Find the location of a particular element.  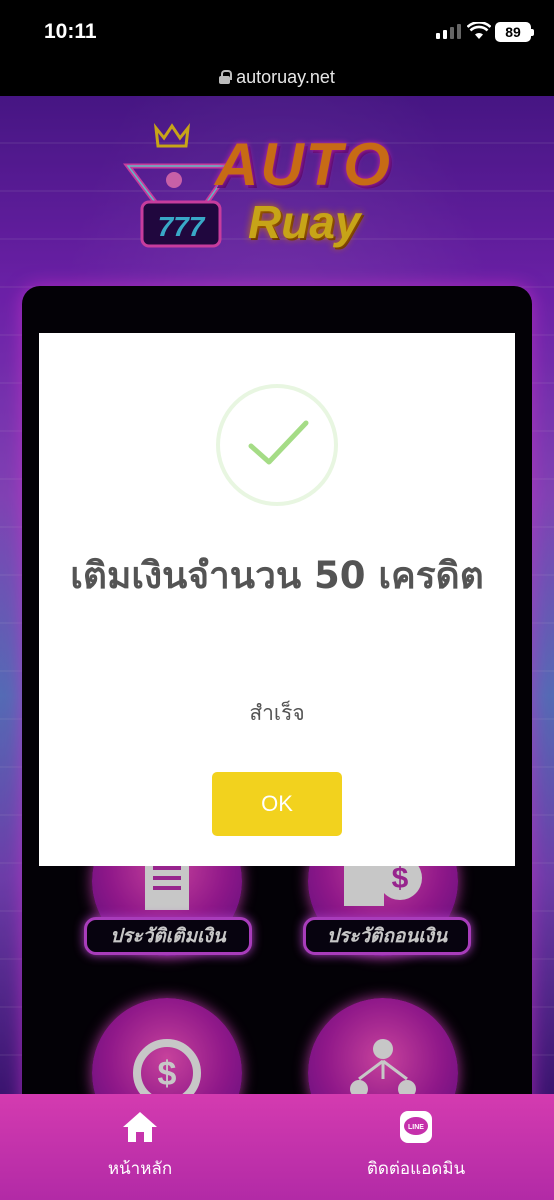

line-chat-icon: LINE is located at coordinates (416, 1127).